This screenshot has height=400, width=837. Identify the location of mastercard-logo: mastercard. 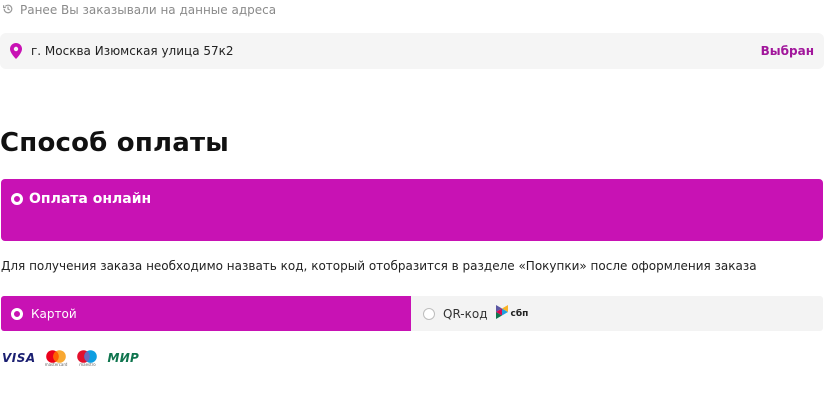
(56, 358).